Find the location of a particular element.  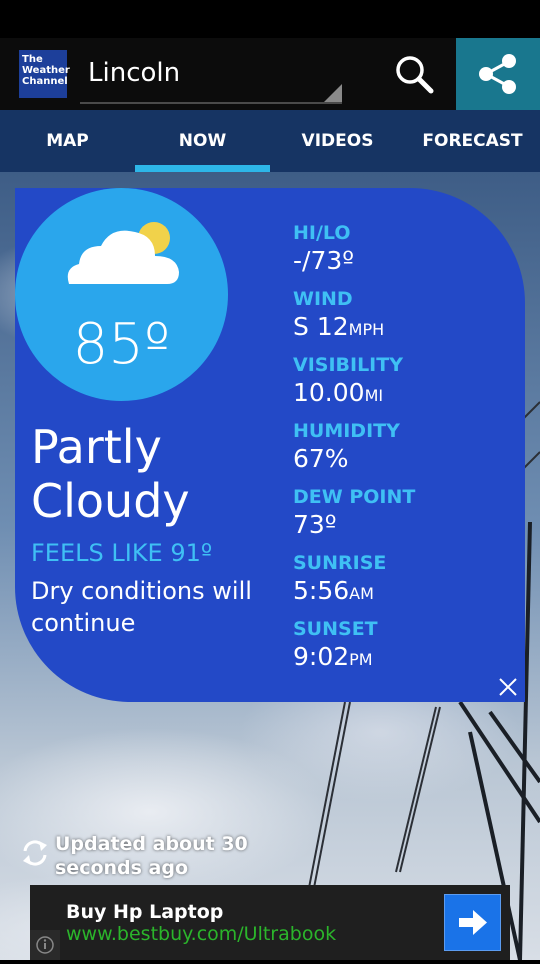

dew-point-value: 73º is located at coordinates (315, 524).